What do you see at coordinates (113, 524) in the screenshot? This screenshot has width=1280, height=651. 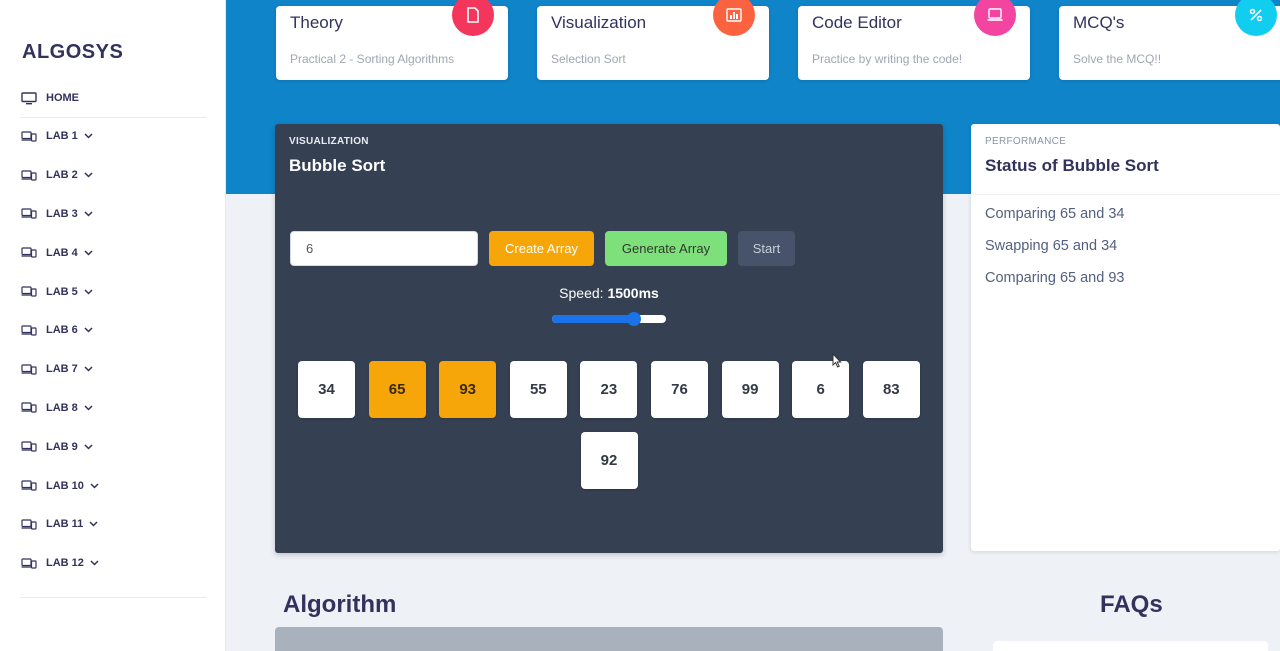 I see `sidebar-item-lab: LAB 11` at bounding box center [113, 524].